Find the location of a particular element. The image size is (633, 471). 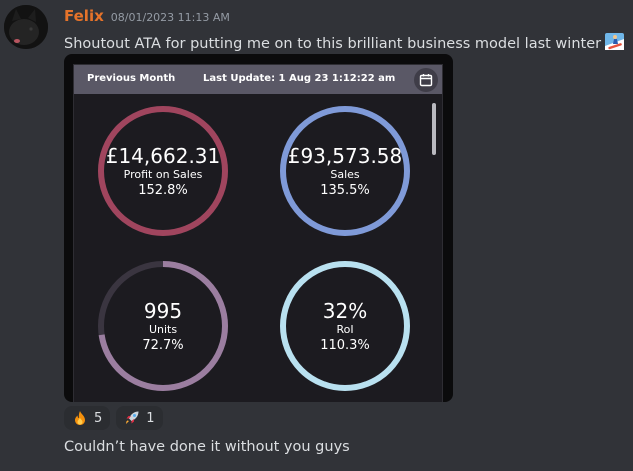

followup-message: Couldn’t have done it without you guys is located at coordinates (207, 447).